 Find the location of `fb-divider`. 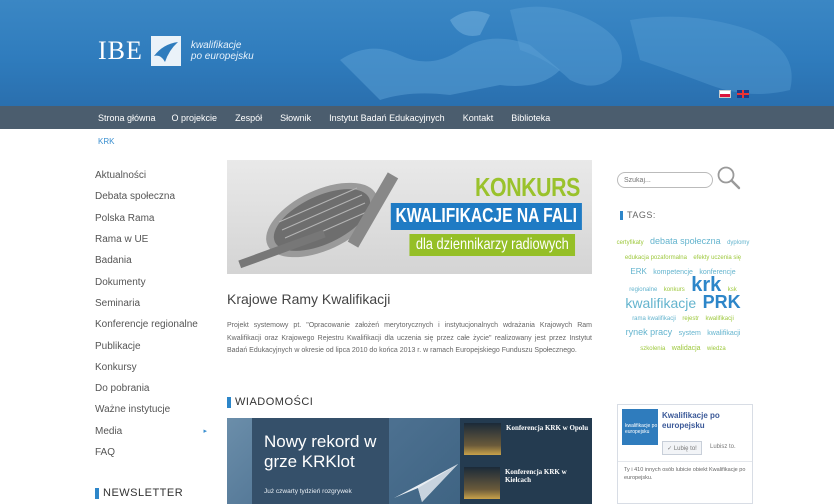

fb-divider is located at coordinates (685, 461).